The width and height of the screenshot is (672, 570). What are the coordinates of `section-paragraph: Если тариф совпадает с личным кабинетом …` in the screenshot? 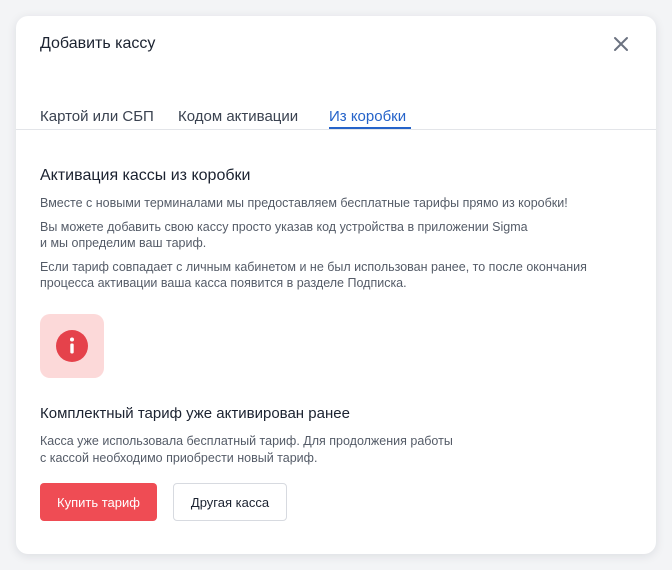 It's located at (313, 275).